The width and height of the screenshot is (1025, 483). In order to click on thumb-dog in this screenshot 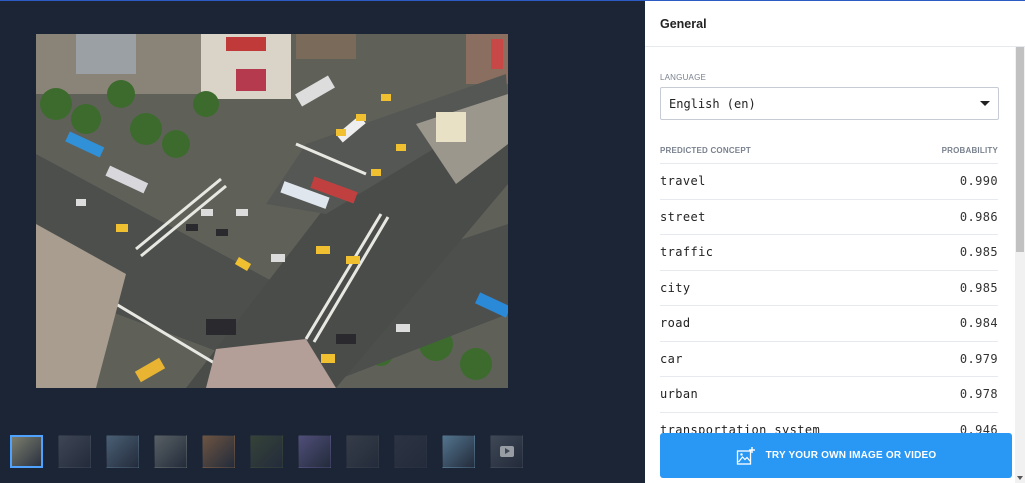, I will do `click(266, 451)`.